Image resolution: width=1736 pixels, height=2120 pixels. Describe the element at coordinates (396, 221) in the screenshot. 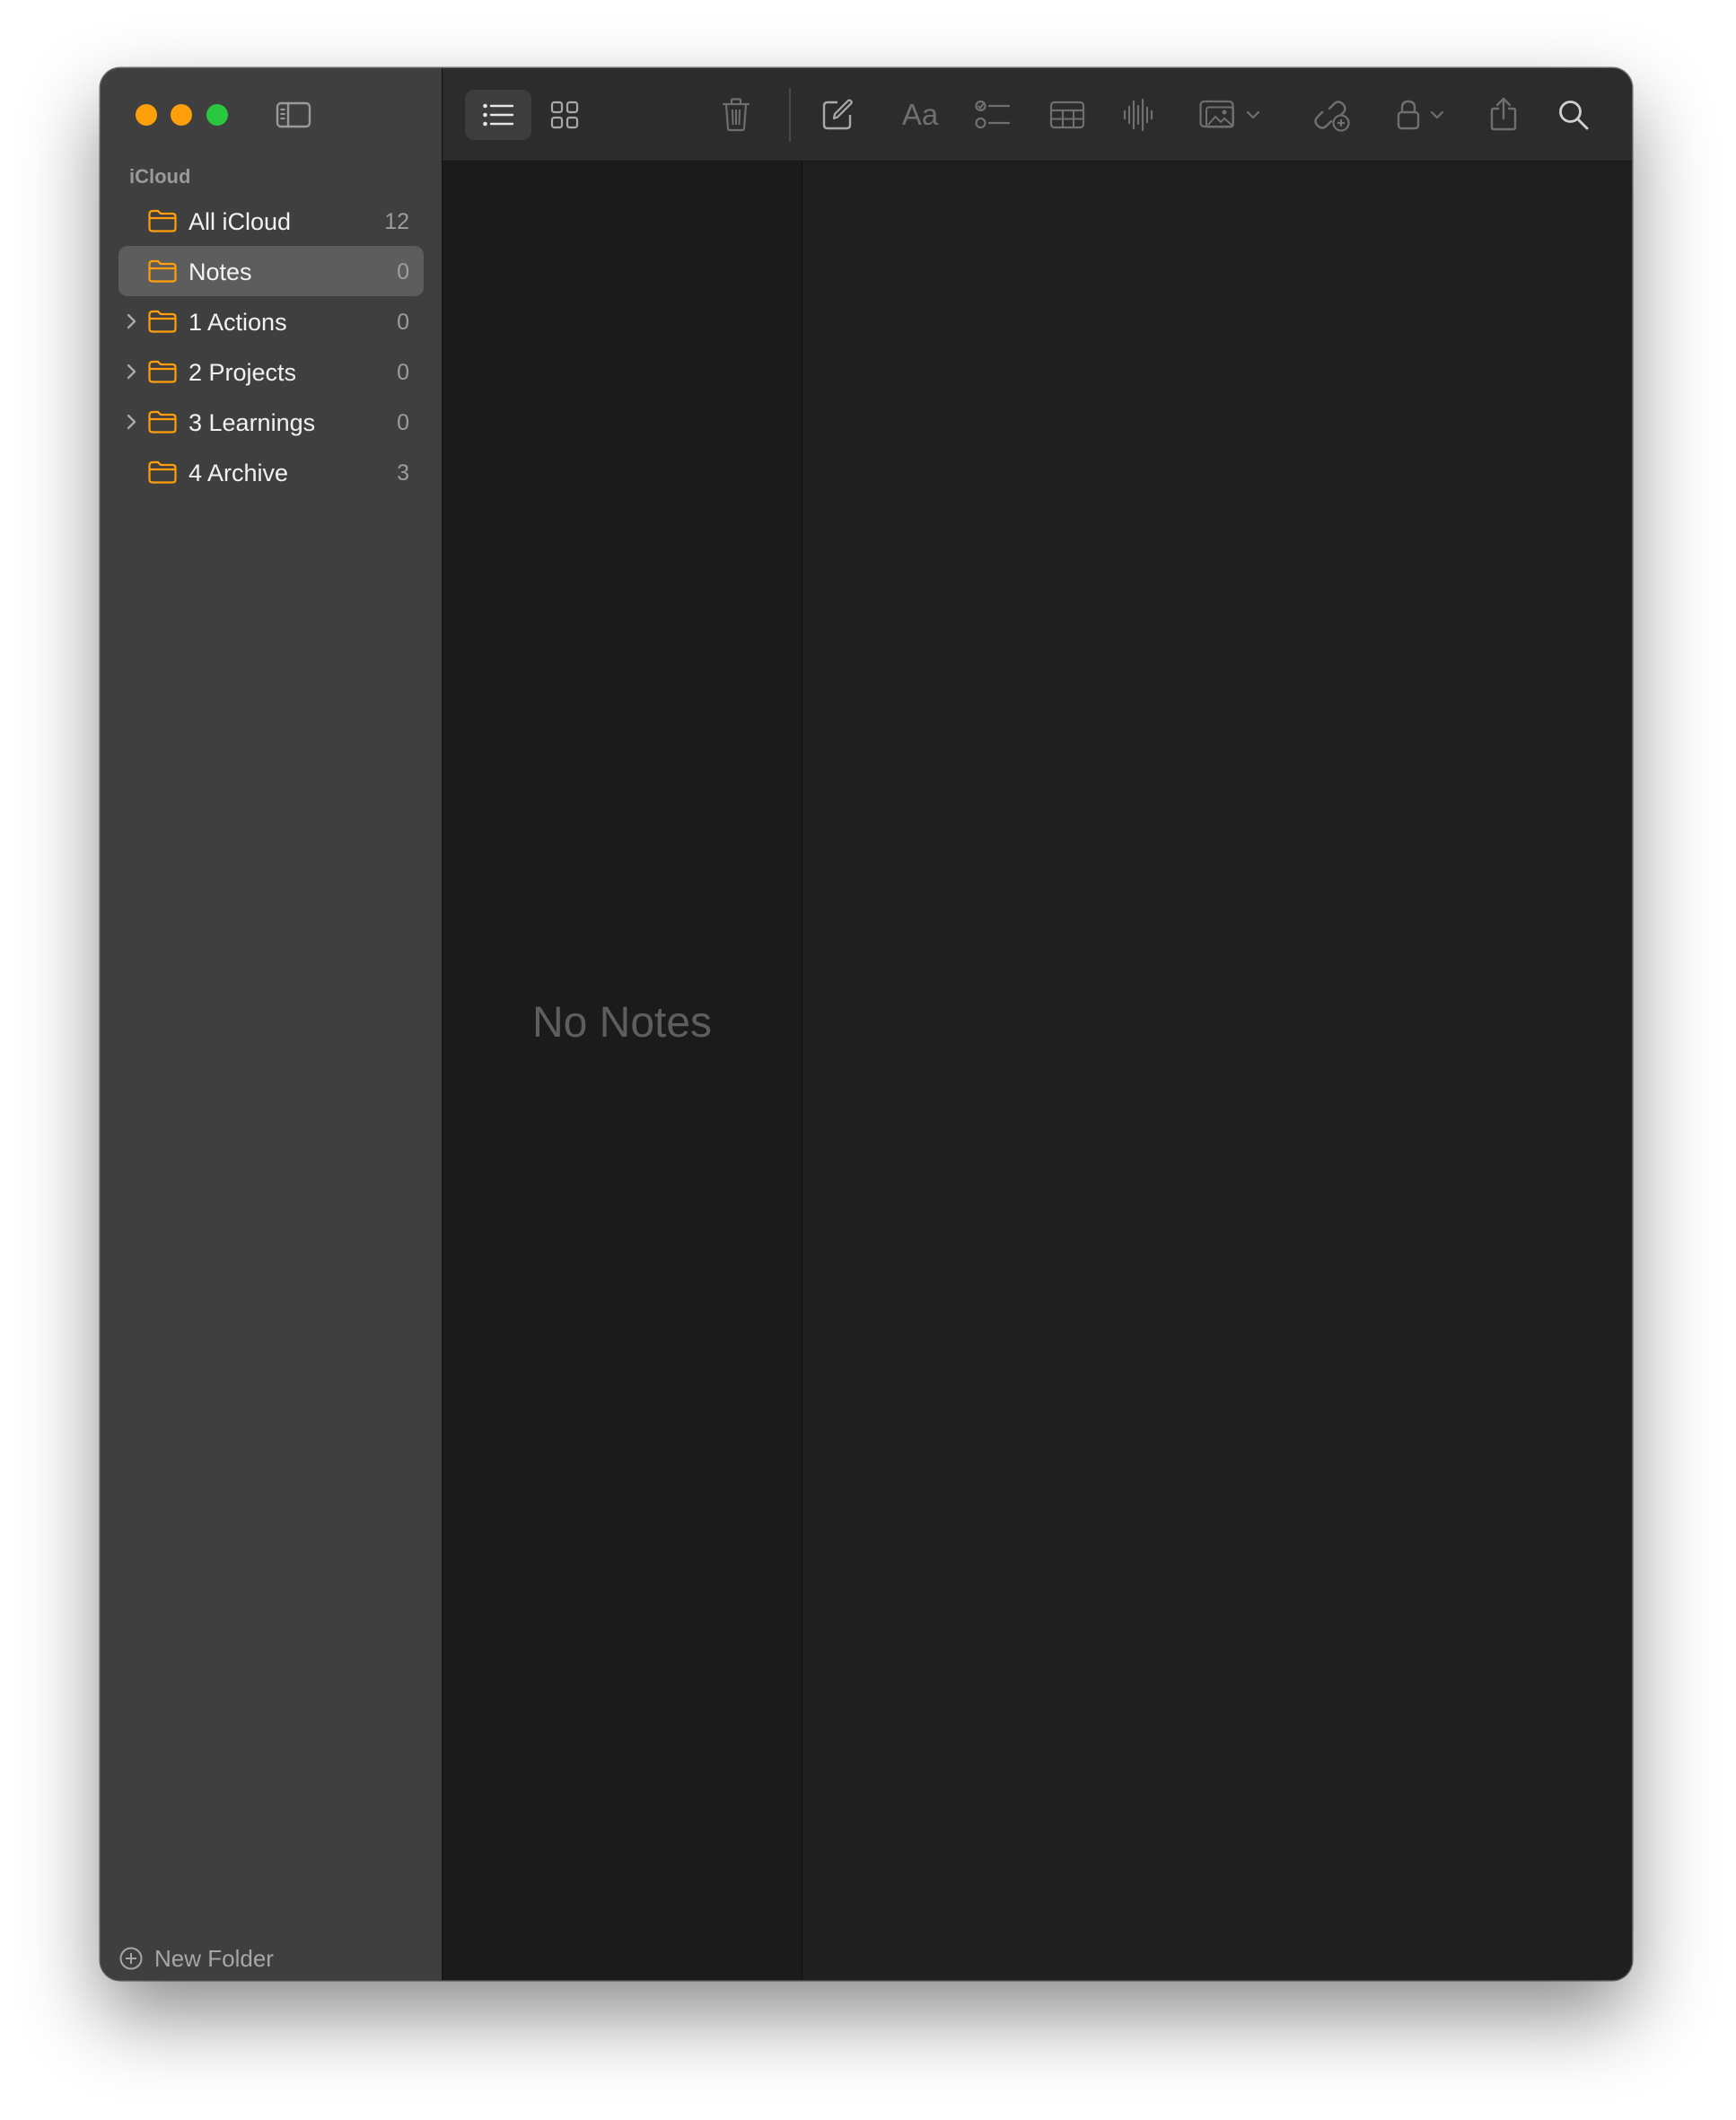

I see `folder-count: 12` at that location.